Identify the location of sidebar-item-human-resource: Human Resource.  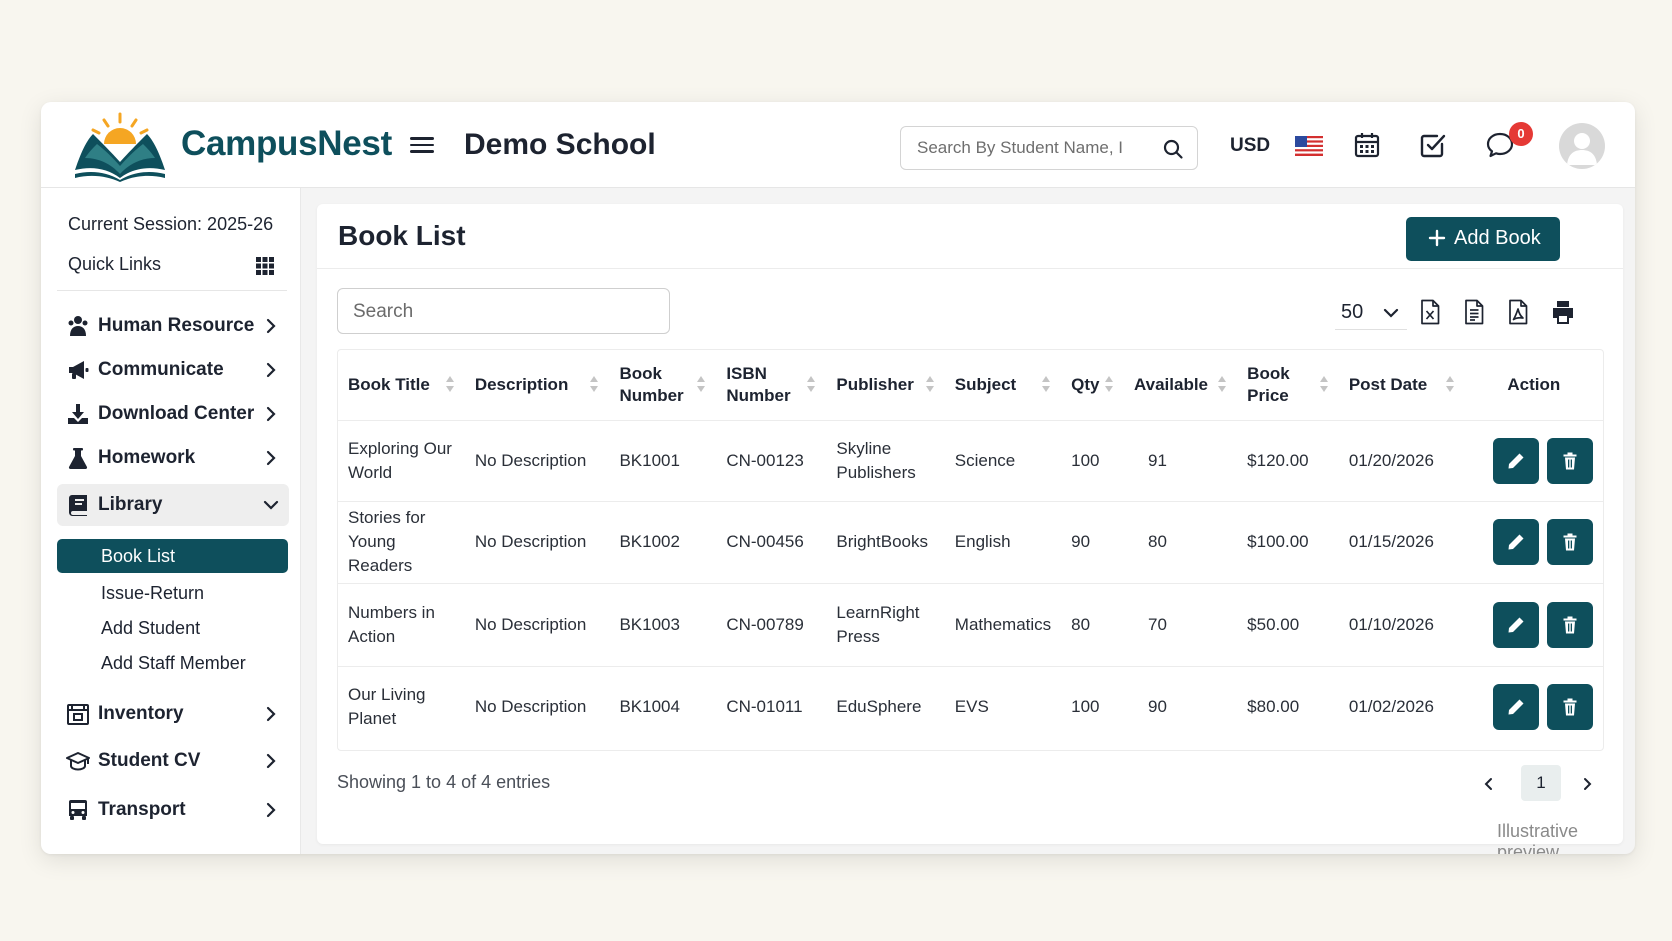
(173, 326).